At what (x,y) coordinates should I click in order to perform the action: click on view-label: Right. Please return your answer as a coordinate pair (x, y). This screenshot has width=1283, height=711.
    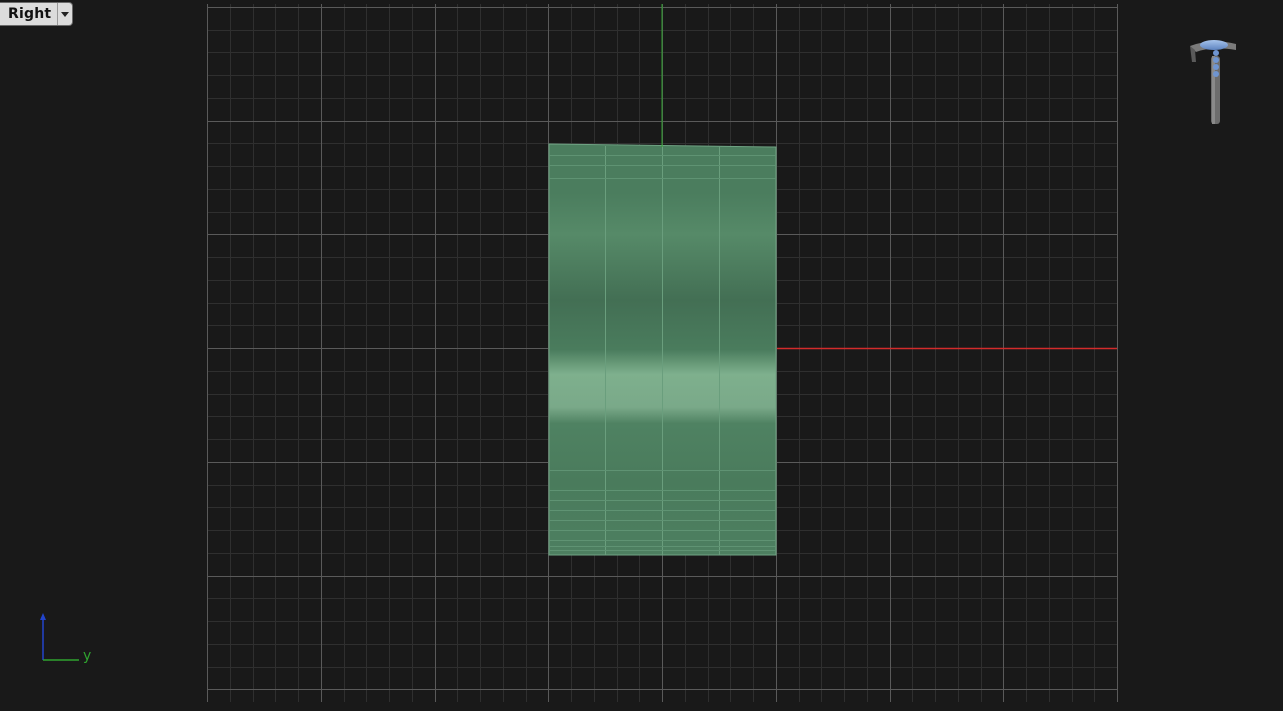
    Looking at the image, I should click on (36, 14).